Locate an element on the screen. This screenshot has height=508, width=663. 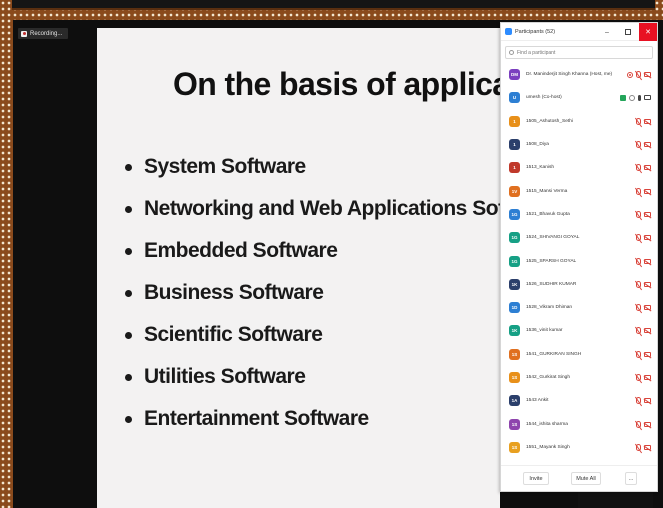
slide-bullet-text: Entertainment Software is located at coordinates (256, 418).